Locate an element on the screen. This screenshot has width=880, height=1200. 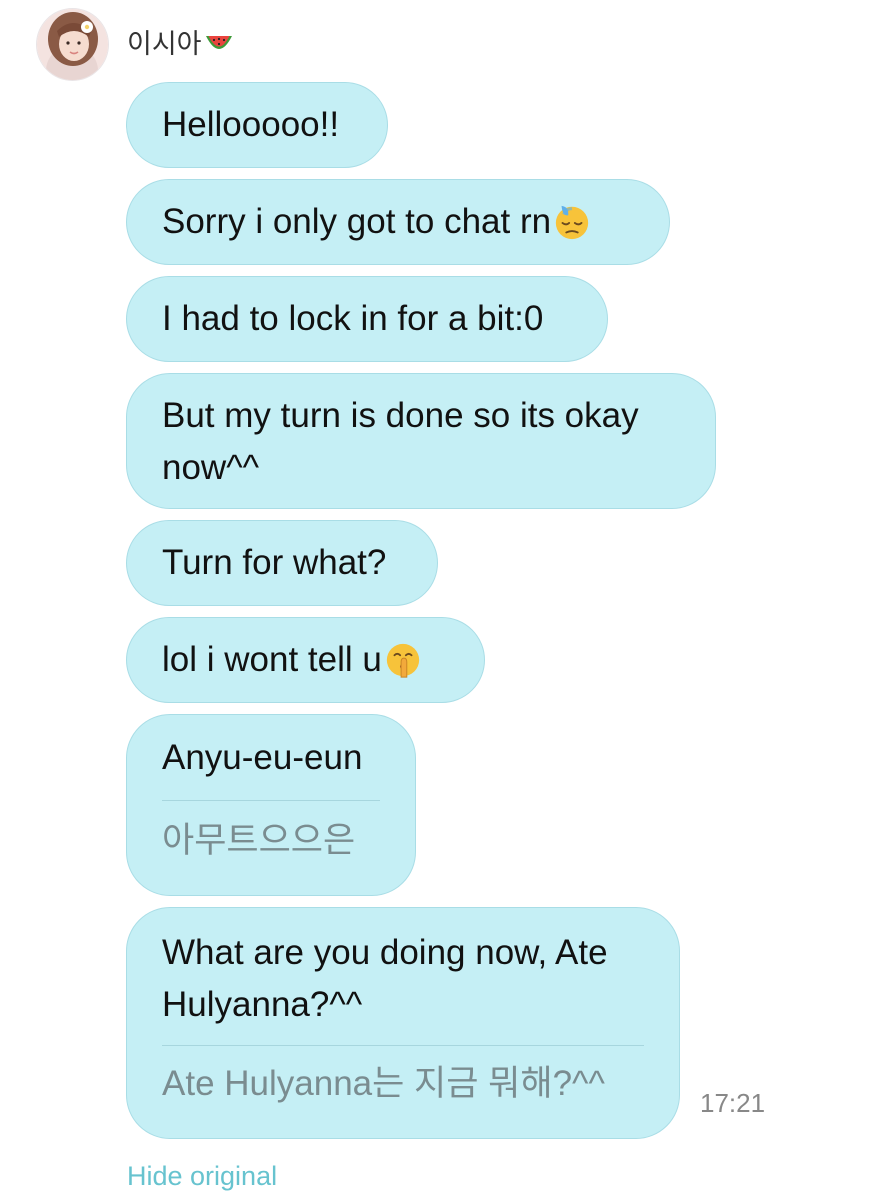
message-bubble: Hellooooo!! is located at coordinates (257, 125).